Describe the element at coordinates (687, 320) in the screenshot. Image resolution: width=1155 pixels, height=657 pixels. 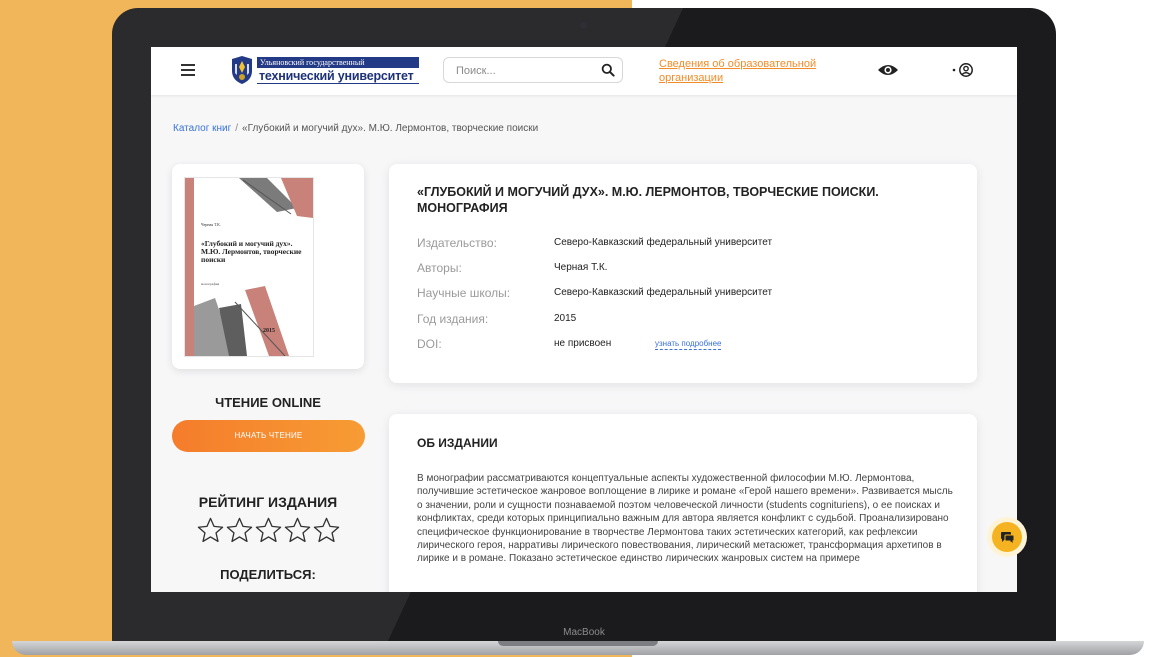
I see `field-year: Год издания: 2015` at that location.